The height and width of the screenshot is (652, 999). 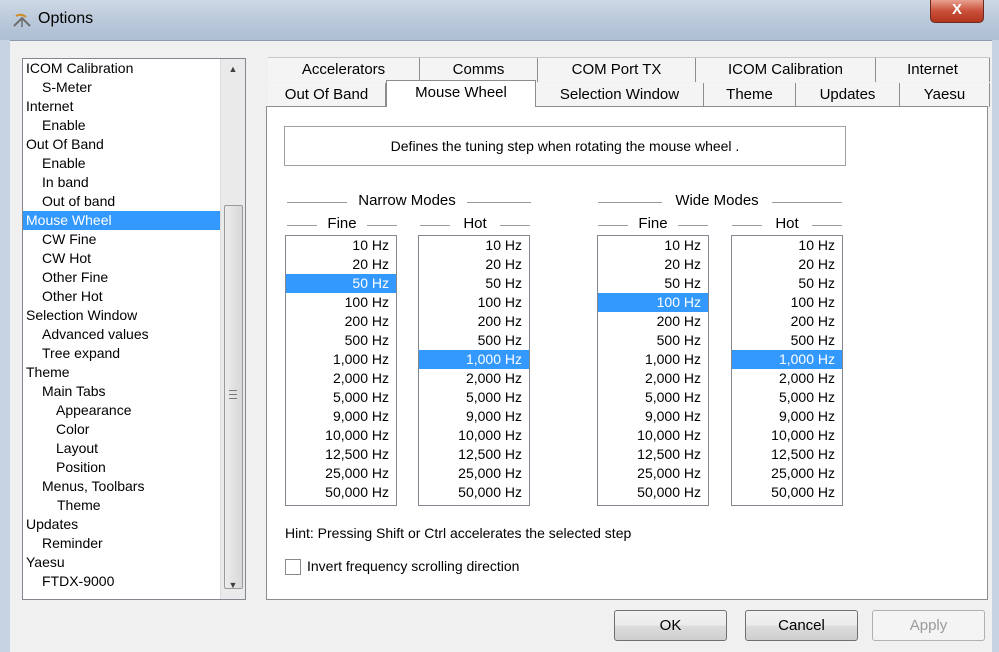 What do you see at coordinates (131, 334) in the screenshot?
I see `tree-item: Advanced values` at bounding box center [131, 334].